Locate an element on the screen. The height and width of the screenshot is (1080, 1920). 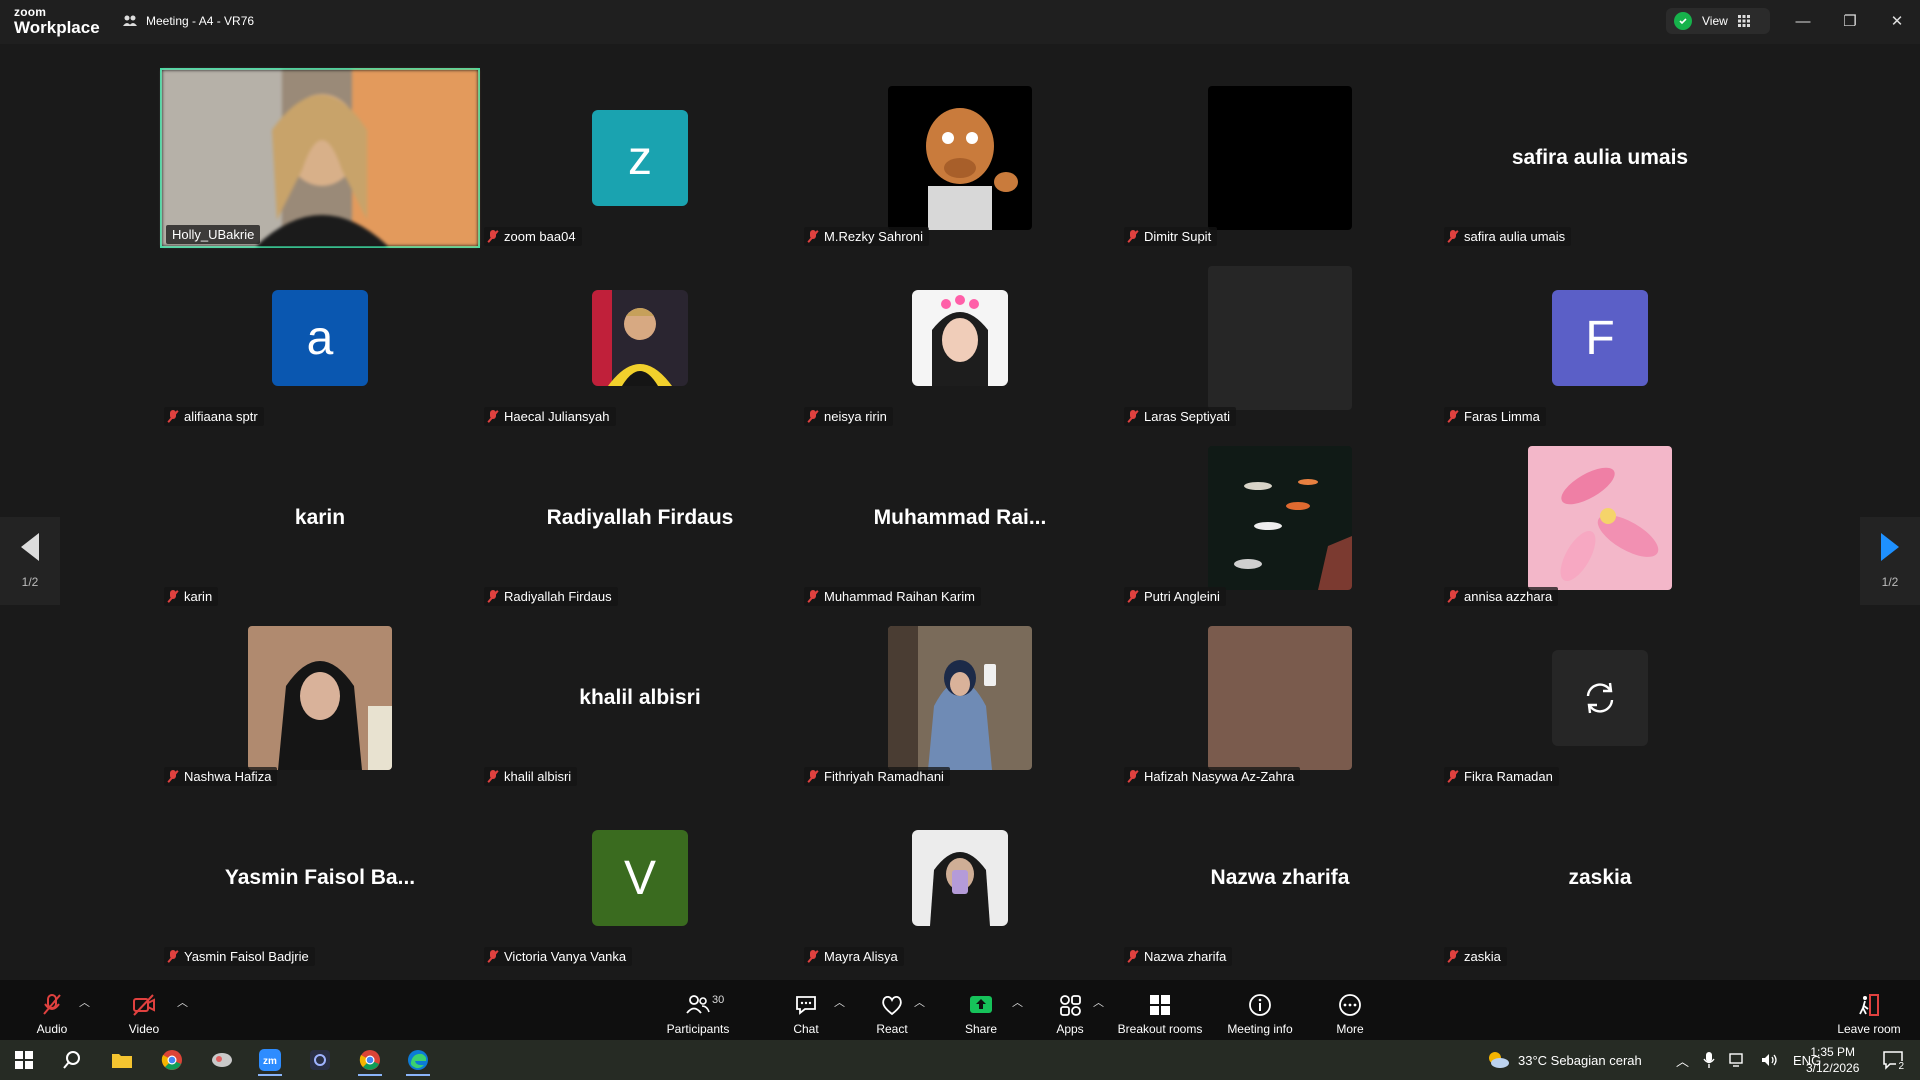
view-button: View is located at coordinates (1718, 21).